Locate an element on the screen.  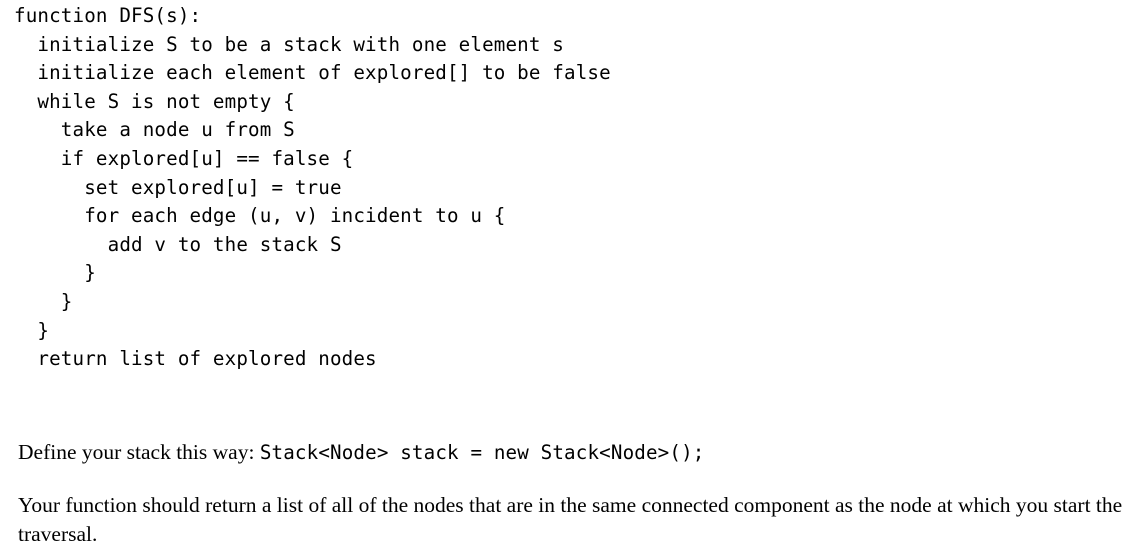
code-line: if explored[u] == false { is located at coordinates (184, 158).